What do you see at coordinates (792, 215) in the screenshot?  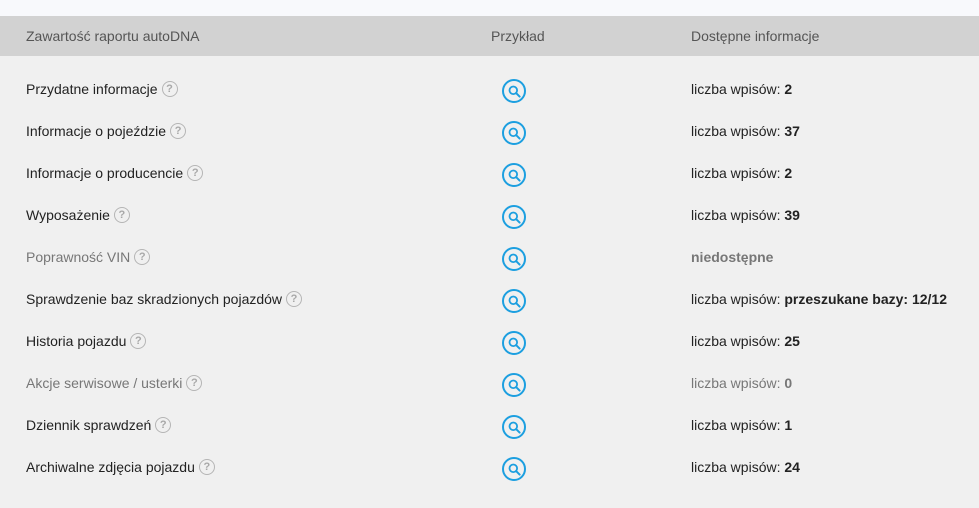 I see `info-value: 39` at bounding box center [792, 215].